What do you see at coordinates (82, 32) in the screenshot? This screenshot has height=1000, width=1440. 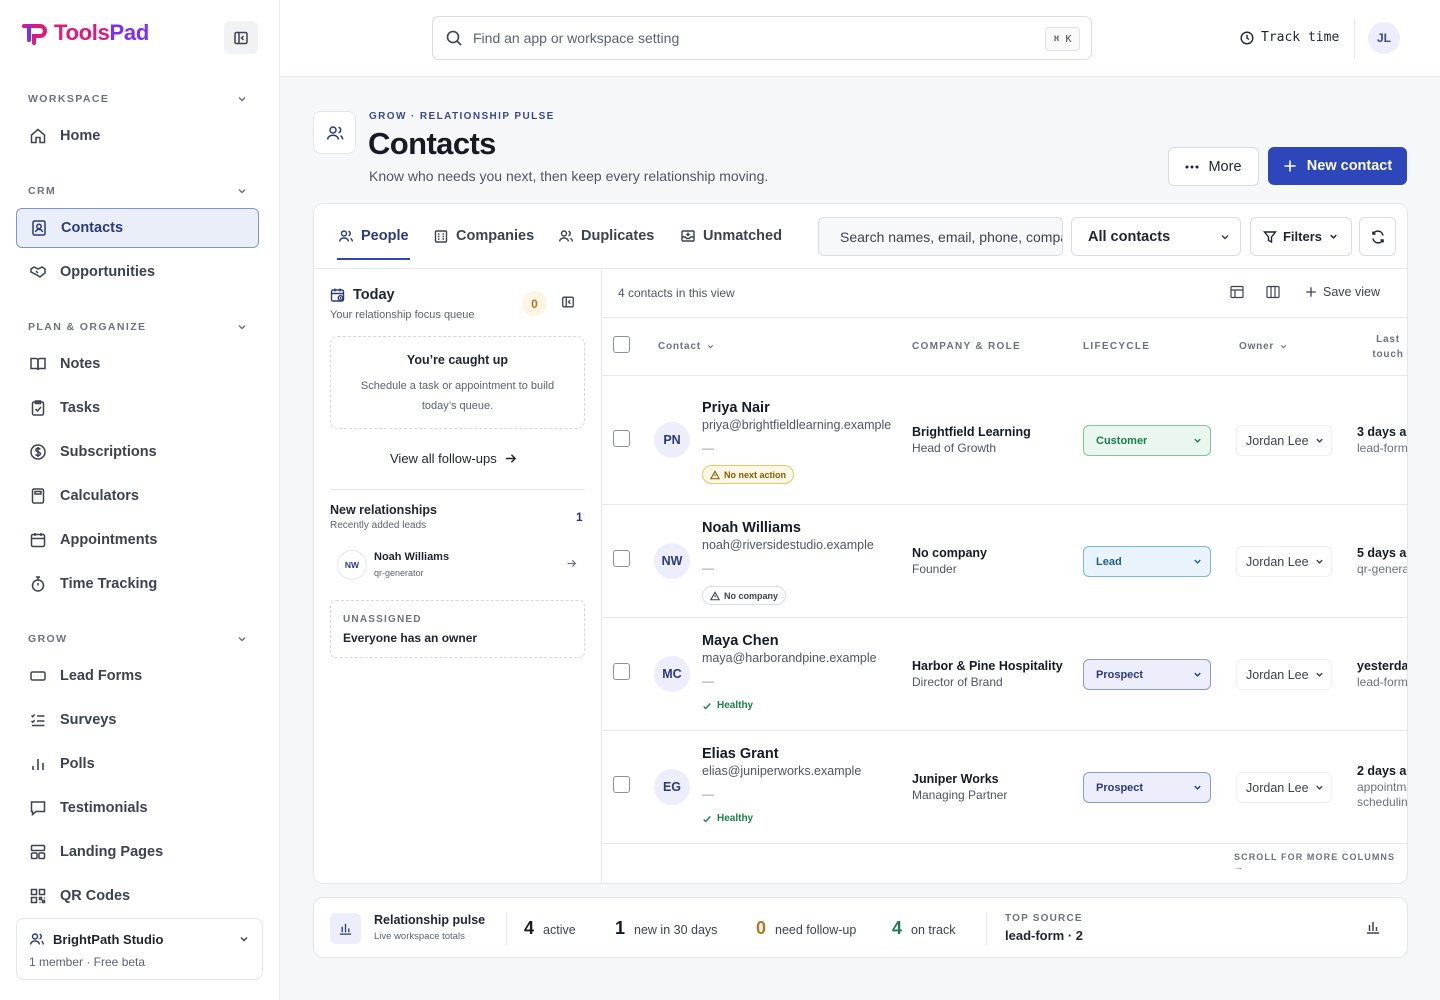 I see `brand-name-part-a: Tools` at bounding box center [82, 32].